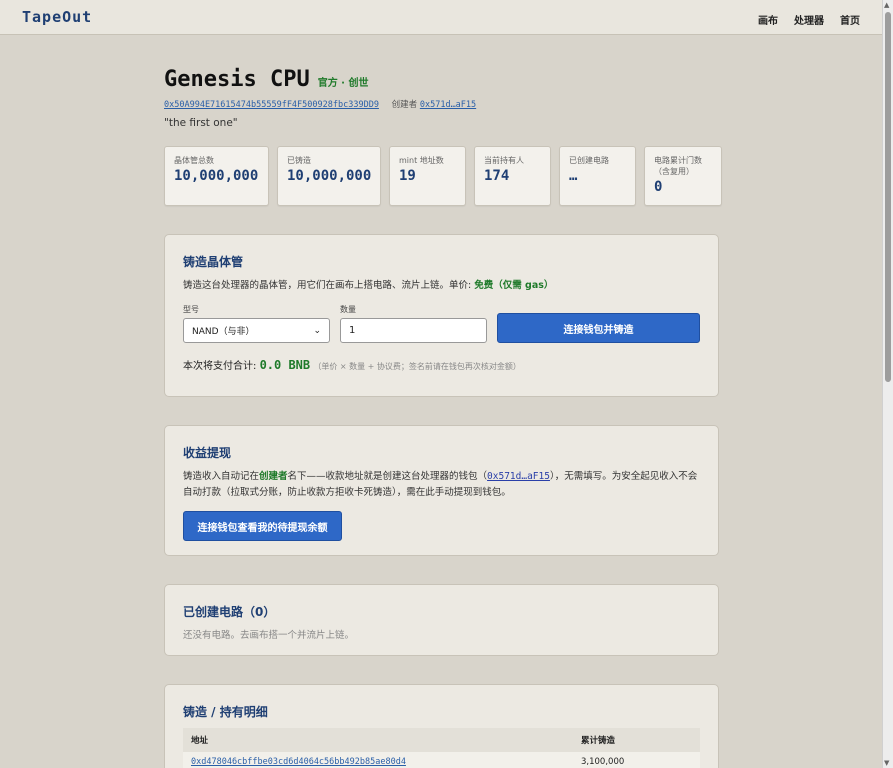  Describe the element at coordinates (327, 285) in the screenshot. I see `mint-desc-text: 铸造这台处理器的晶体管，用它们在画布上搭电路、流片上链。单价:` at that location.